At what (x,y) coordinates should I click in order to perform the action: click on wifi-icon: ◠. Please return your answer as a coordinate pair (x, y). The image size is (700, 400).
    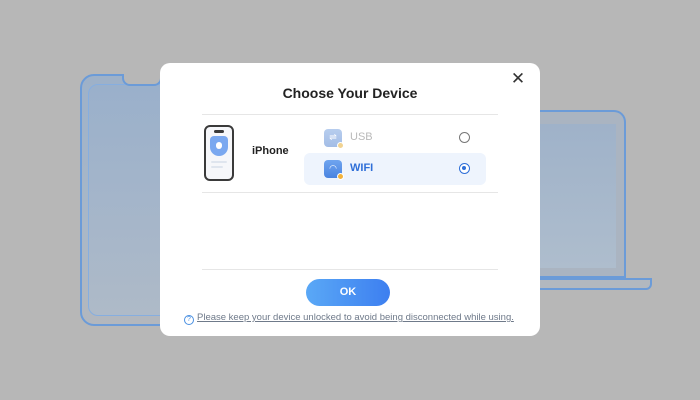
    Looking at the image, I should click on (334, 170).